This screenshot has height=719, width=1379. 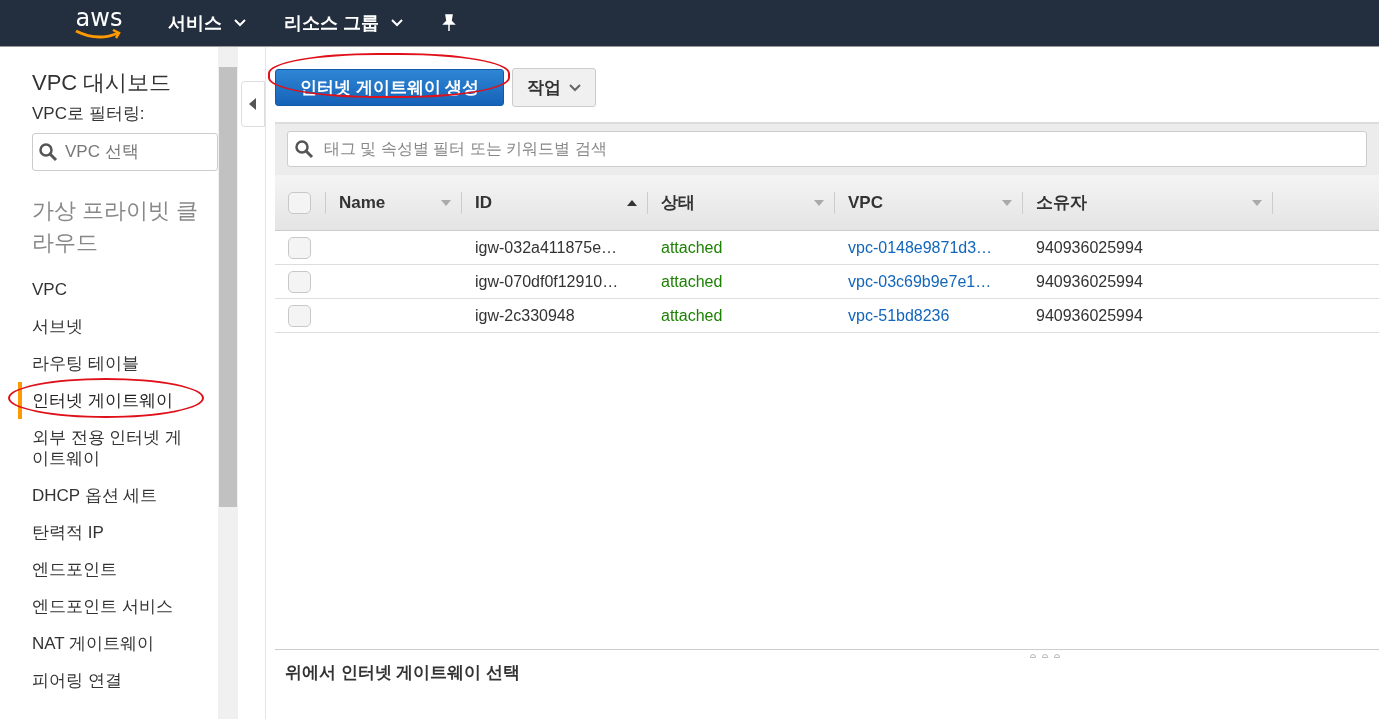 I want to click on sidebar-item: DHCP 옵션 세트, so click(x=108, y=495).